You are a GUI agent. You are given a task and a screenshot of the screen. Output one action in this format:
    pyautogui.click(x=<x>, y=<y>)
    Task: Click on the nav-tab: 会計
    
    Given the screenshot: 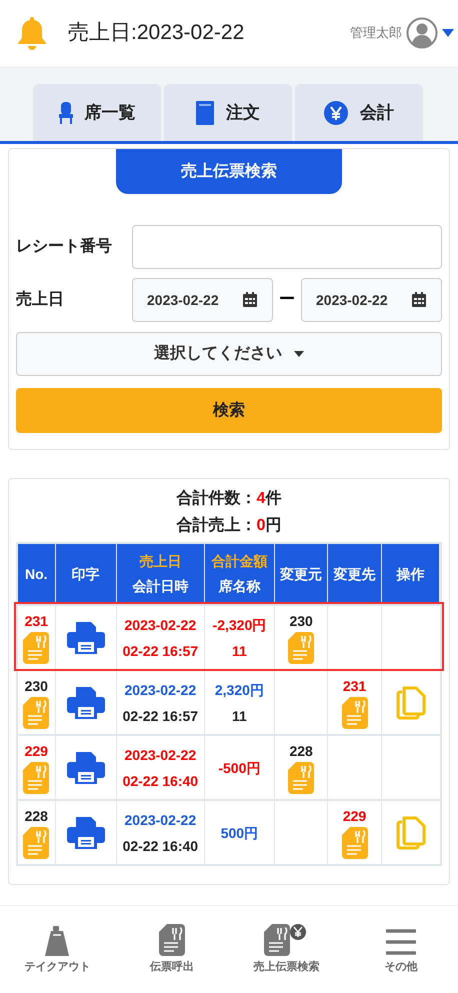 What is the action you would take?
    pyautogui.click(x=359, y=112)
    